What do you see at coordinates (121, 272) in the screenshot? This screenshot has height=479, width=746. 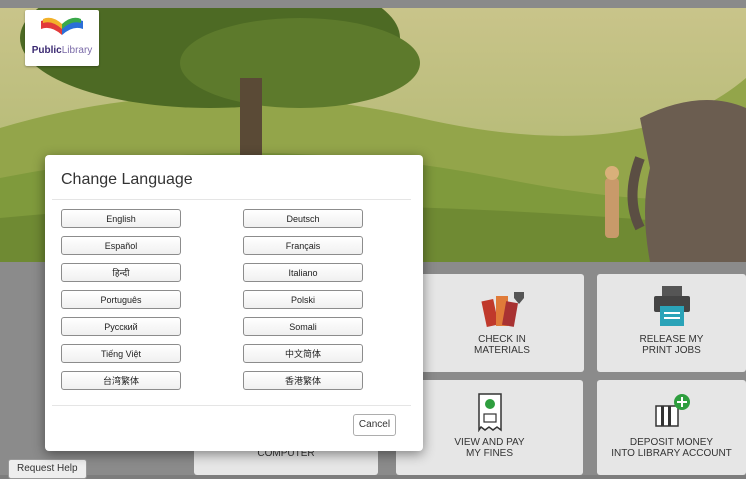 I see `language-hindi-button: हिन्दी` at bounding box center [121, 272].